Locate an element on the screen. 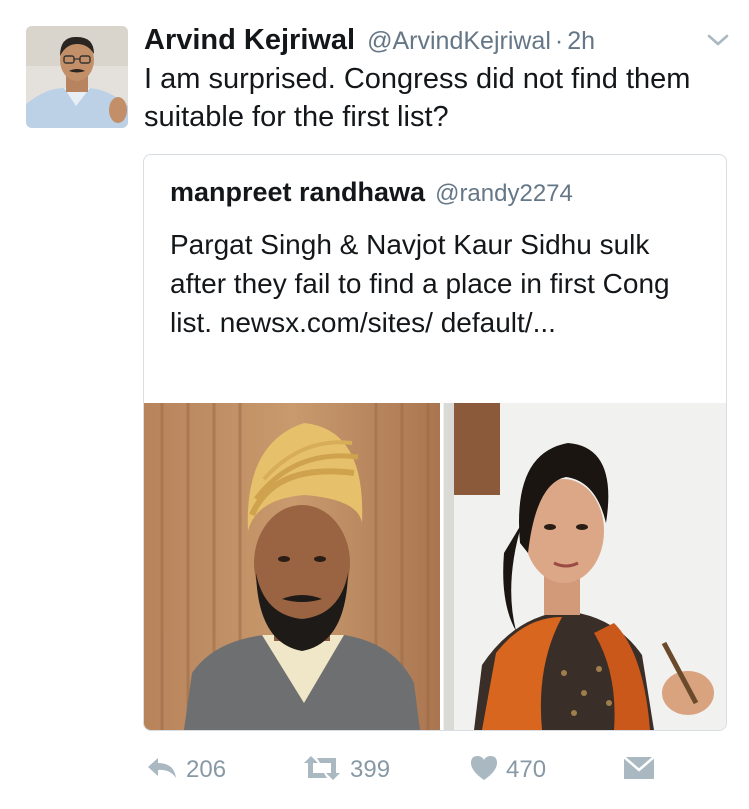 This screenshot has height=809, width=749. like-button: 470 is located at coordinates (508, 770).